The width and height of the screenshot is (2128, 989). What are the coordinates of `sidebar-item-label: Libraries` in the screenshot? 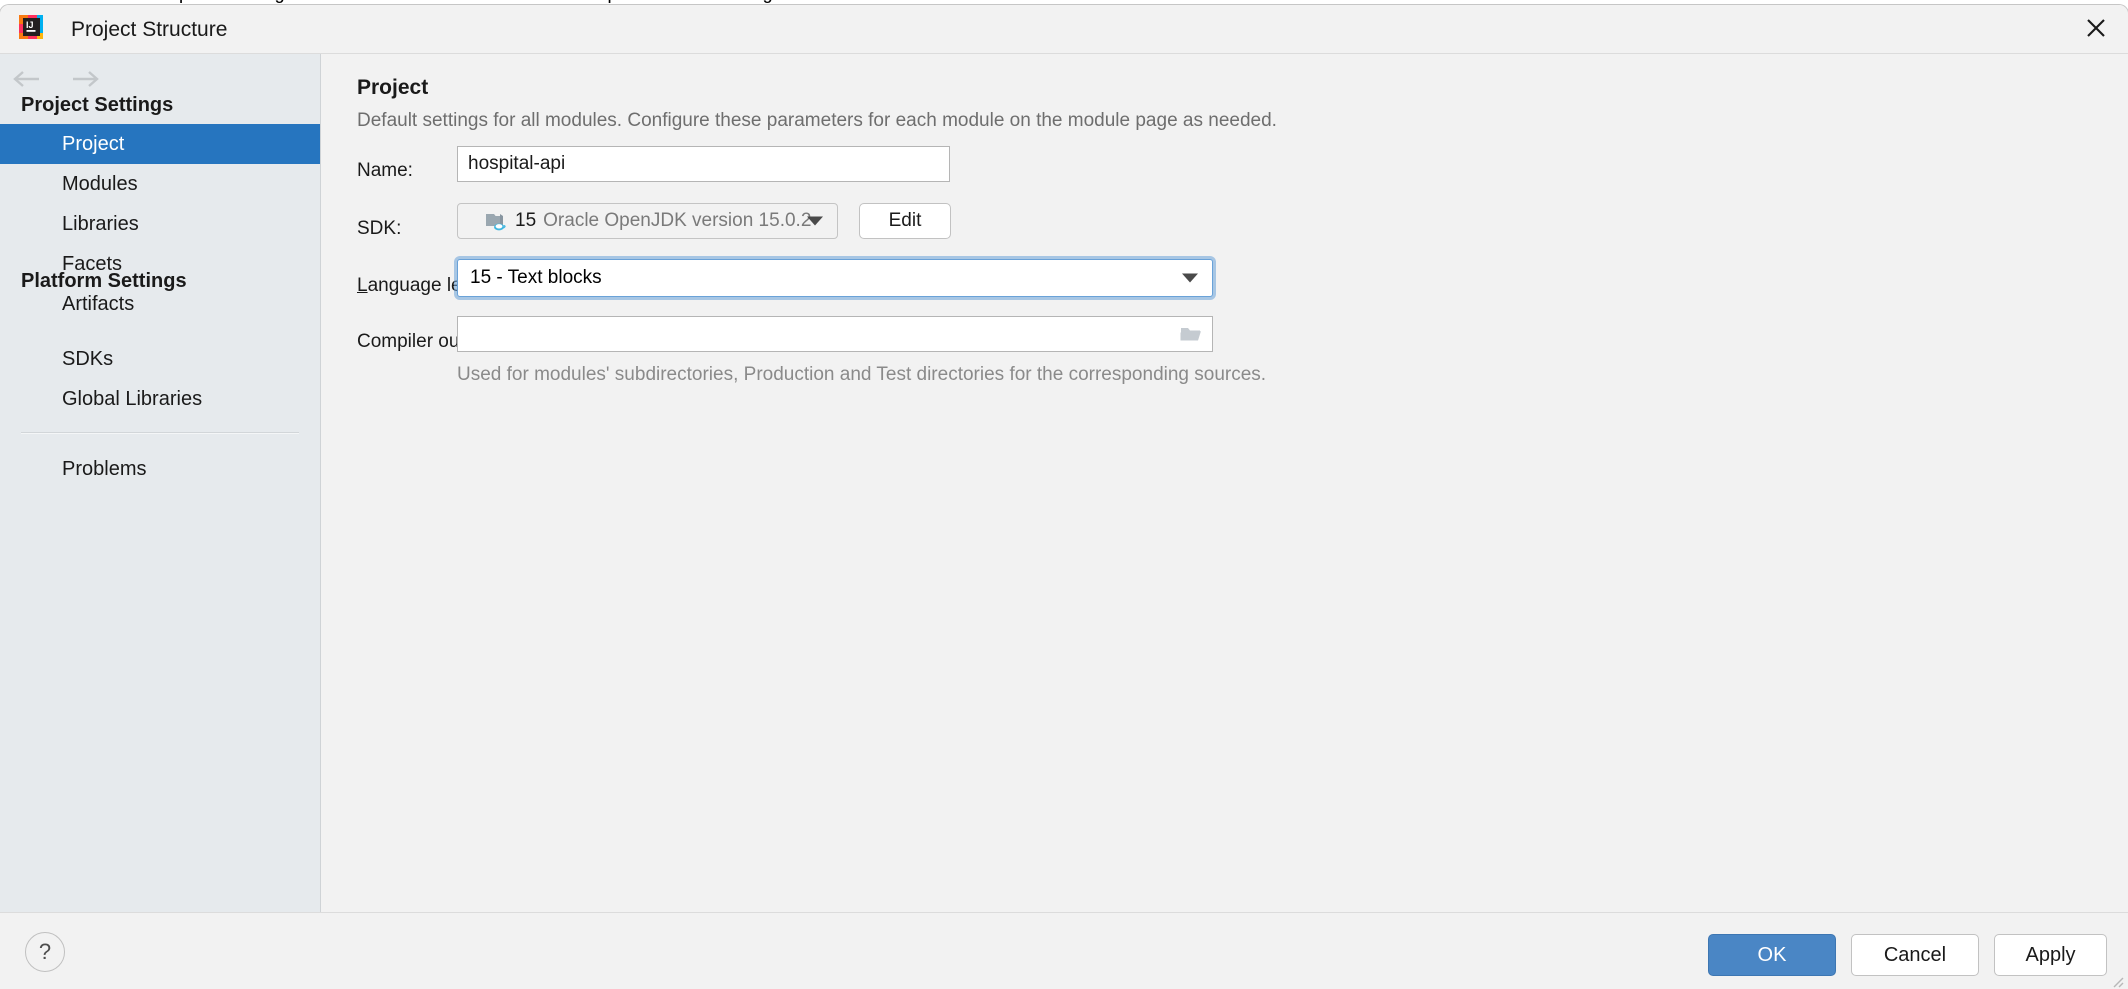 It's located at (100, 223).